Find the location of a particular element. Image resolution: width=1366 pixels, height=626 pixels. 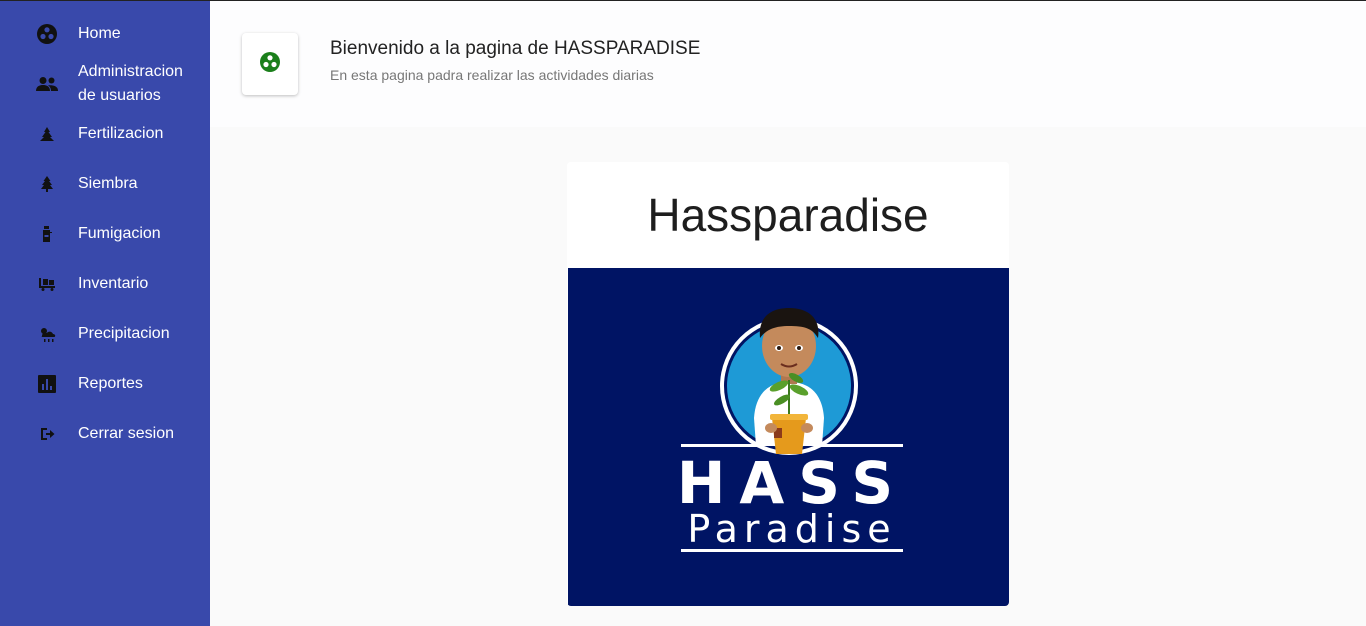

sidebar-item-label: Precipitacion is located at coordinates (124, 333).